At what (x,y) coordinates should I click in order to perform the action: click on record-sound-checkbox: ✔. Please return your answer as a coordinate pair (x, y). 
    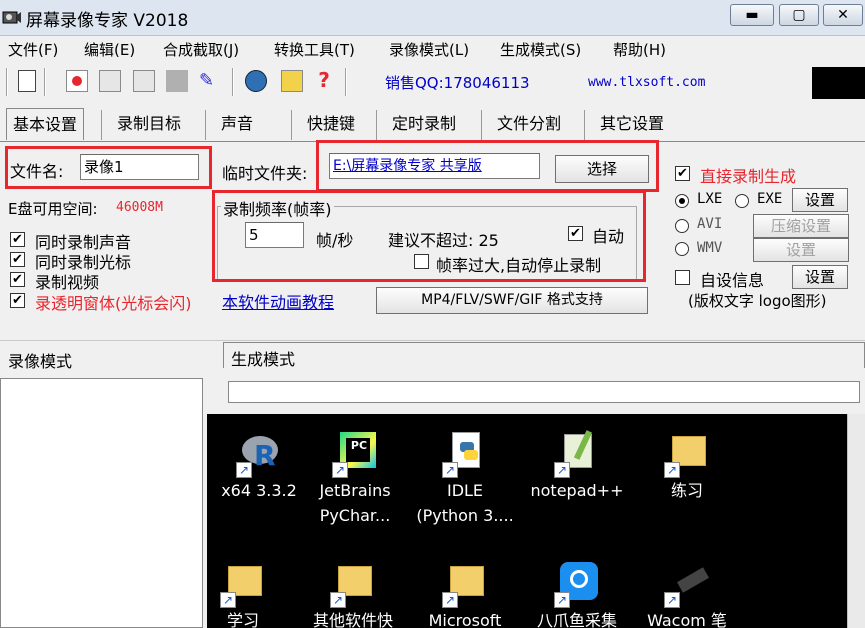
    Looking at the image, I should click on (17, 239).